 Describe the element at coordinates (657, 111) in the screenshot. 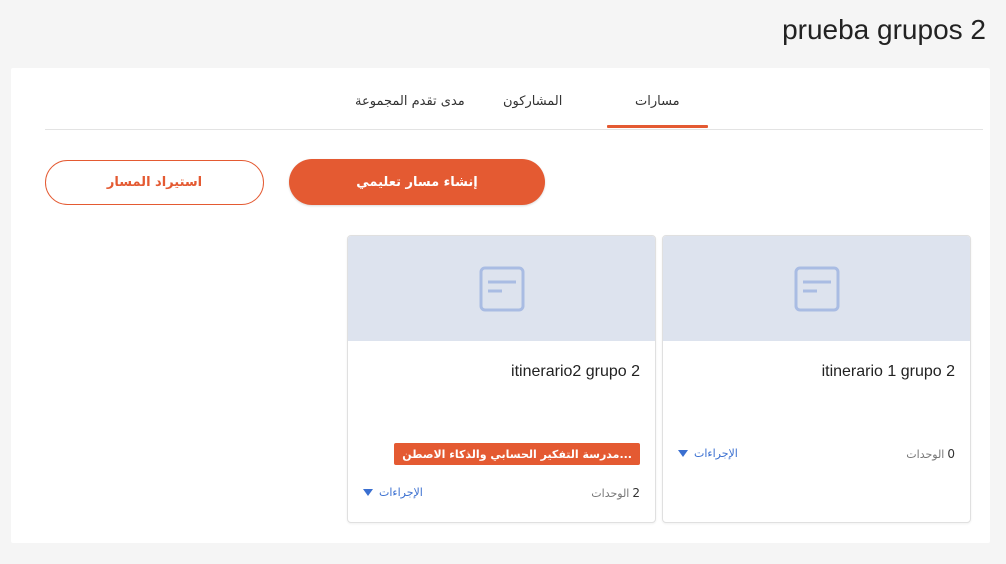

I see `tab-paths: مسارات` at that location.